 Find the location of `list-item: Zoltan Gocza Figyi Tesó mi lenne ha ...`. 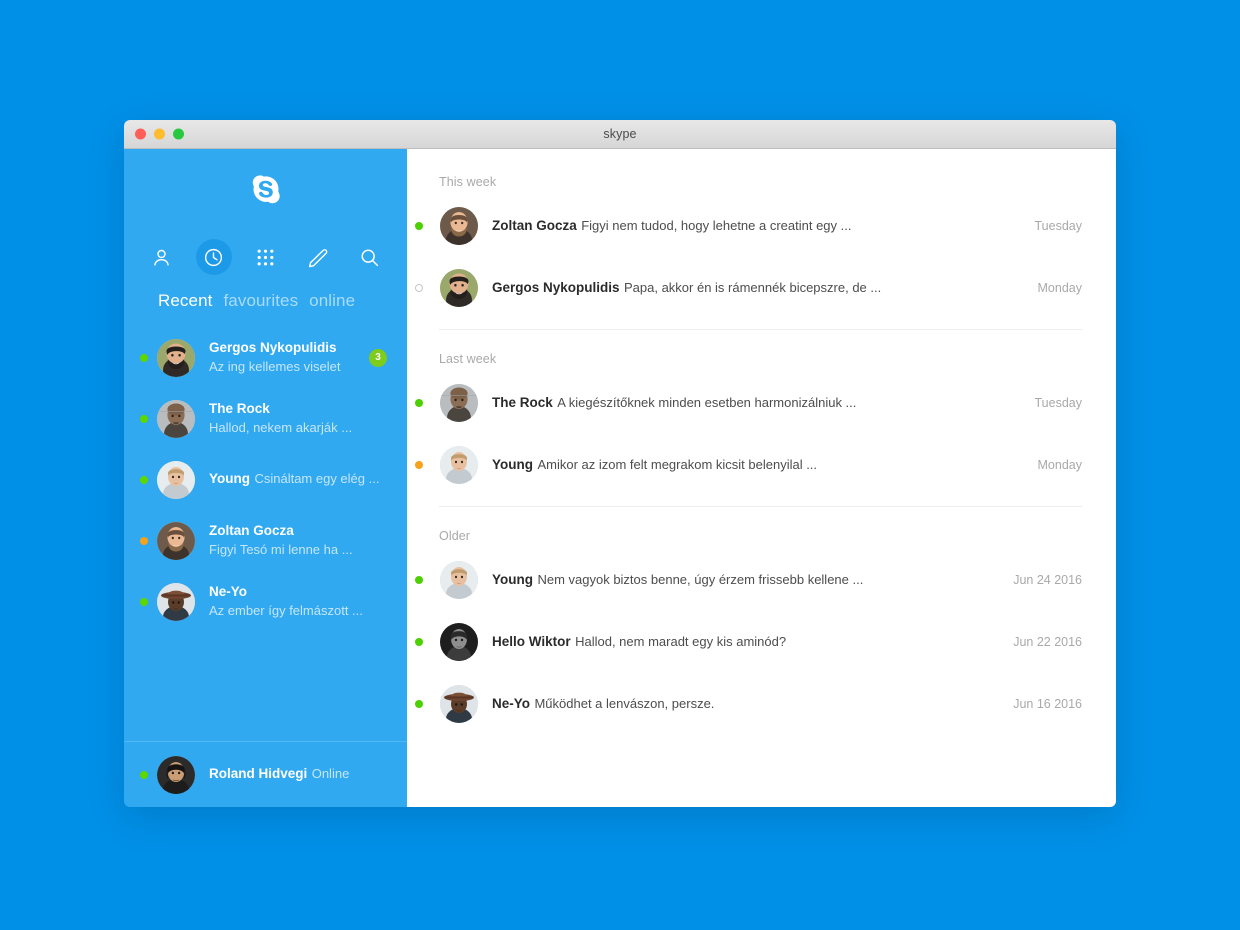

list-item: Zoltan Gocza Figyi Tesó mi lenne ha ... is located at coordinates (265, 540).